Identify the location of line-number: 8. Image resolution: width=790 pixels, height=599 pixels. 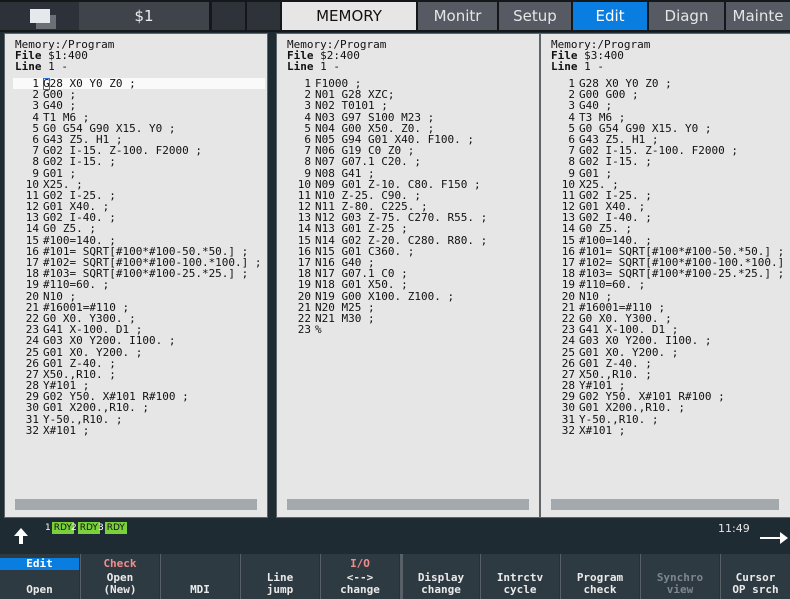
(307, 162).